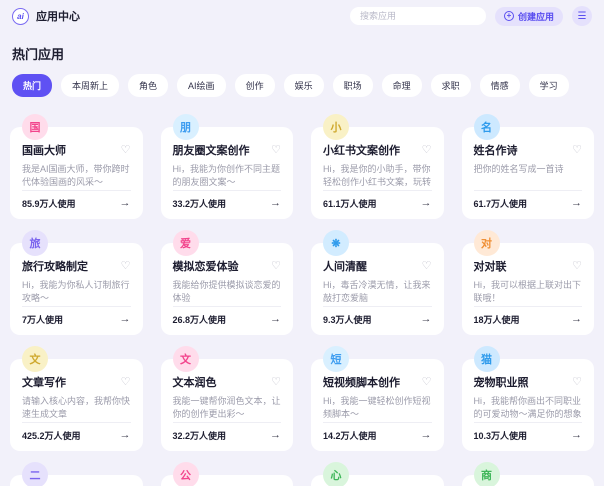 This screenshot has height=486, width=604. Describe the element at coordinates (199, 320) in the screenshot. I see `usage-count: 26.8万人使用` at that location.